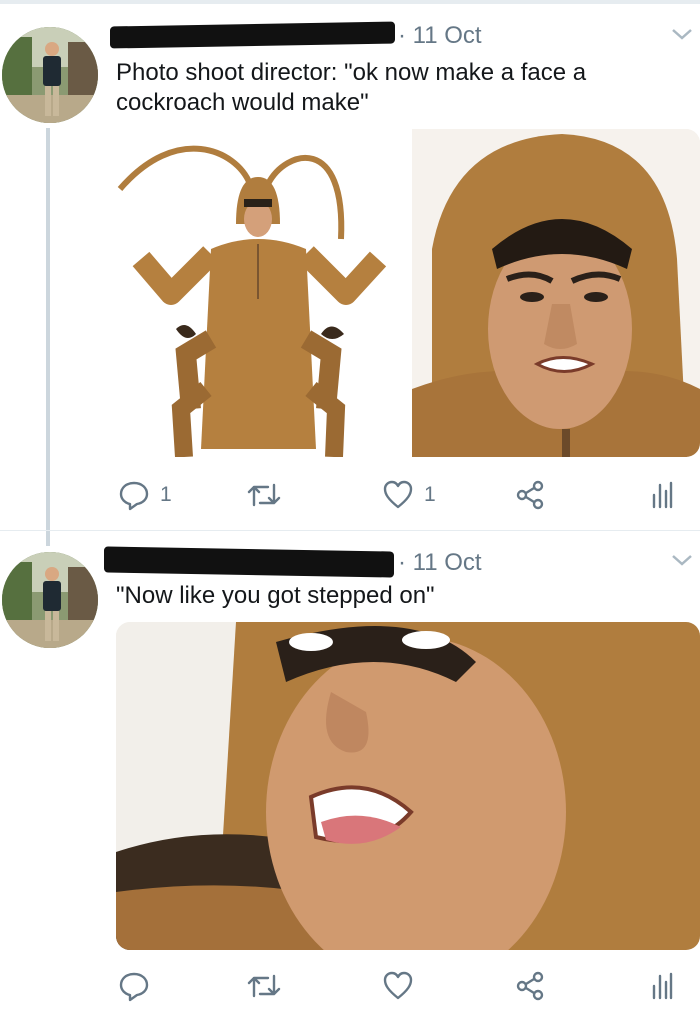 This screenshot has height=1009, width=700. I want to click on tweet-image-costume-full, so click(260, 293).